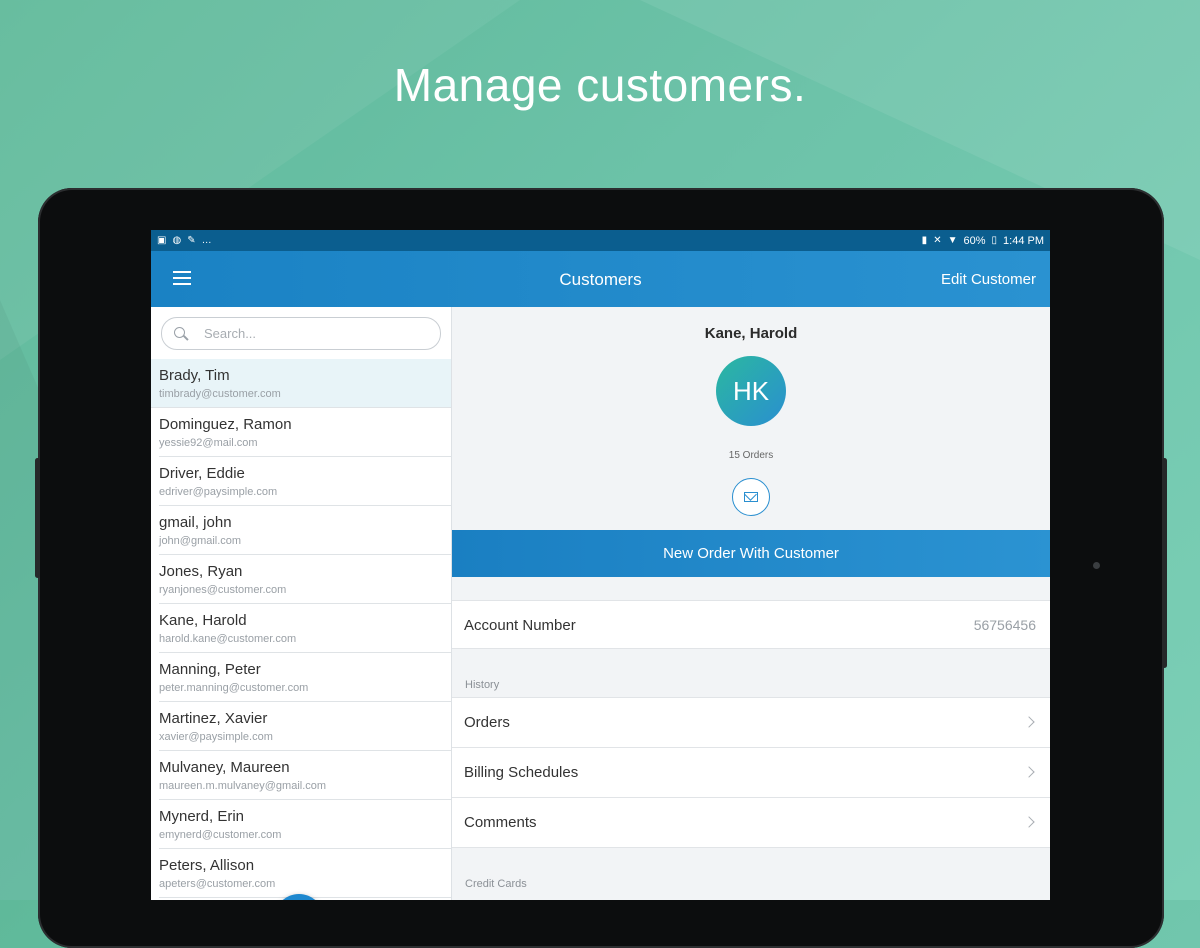 This screenshot has height=948, width=1200. Describe the element at coordinates (181, 333) in the screenshot. I see `search-icon` at that location.